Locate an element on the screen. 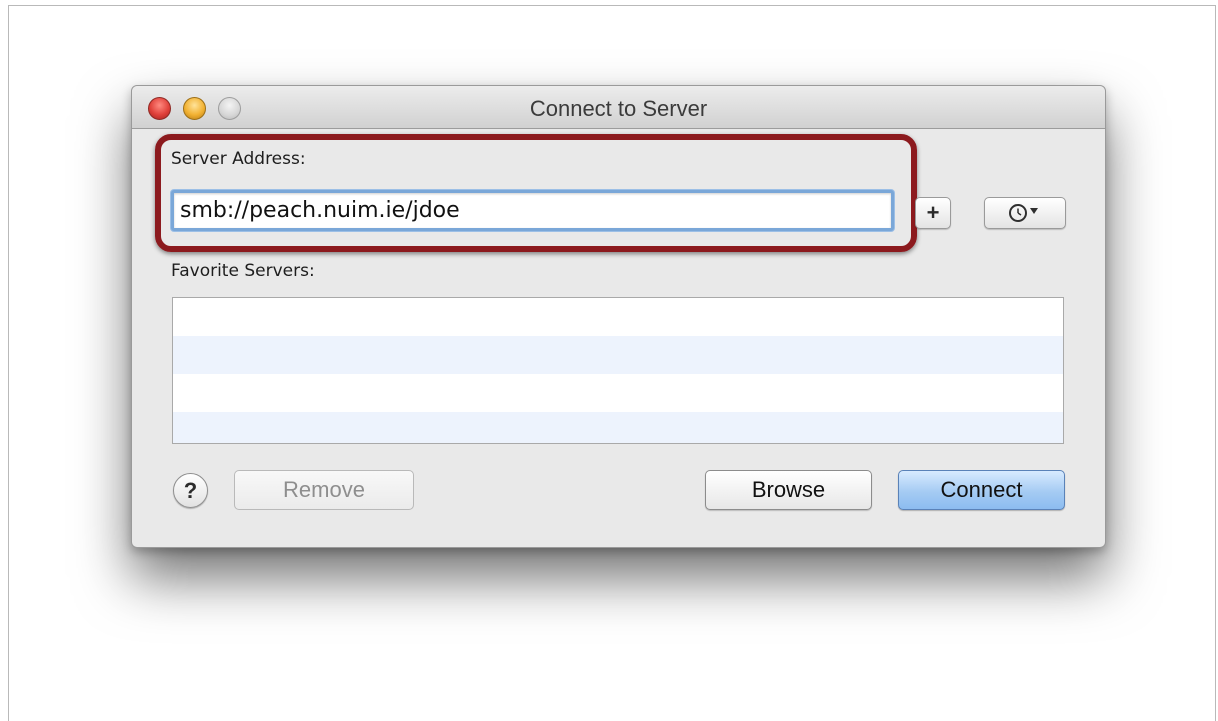 The width and height of the screenshot is (1218, 721). remove-button-label: Remove is located at coordinates (324, 489).